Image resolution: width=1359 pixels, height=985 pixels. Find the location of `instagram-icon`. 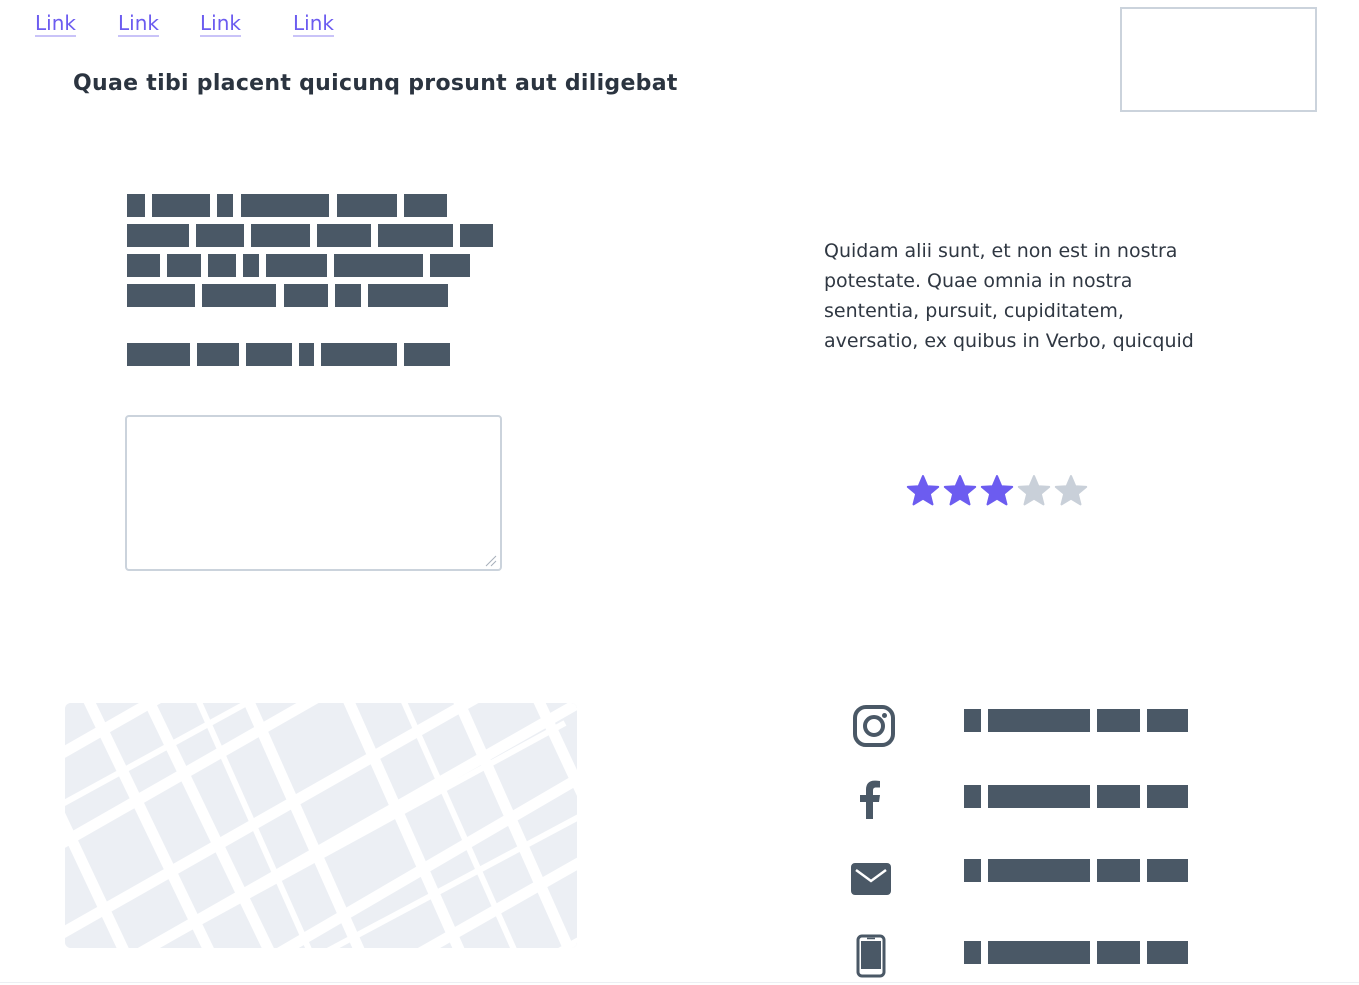

instagram-icon is located at coordinates (874, 726).